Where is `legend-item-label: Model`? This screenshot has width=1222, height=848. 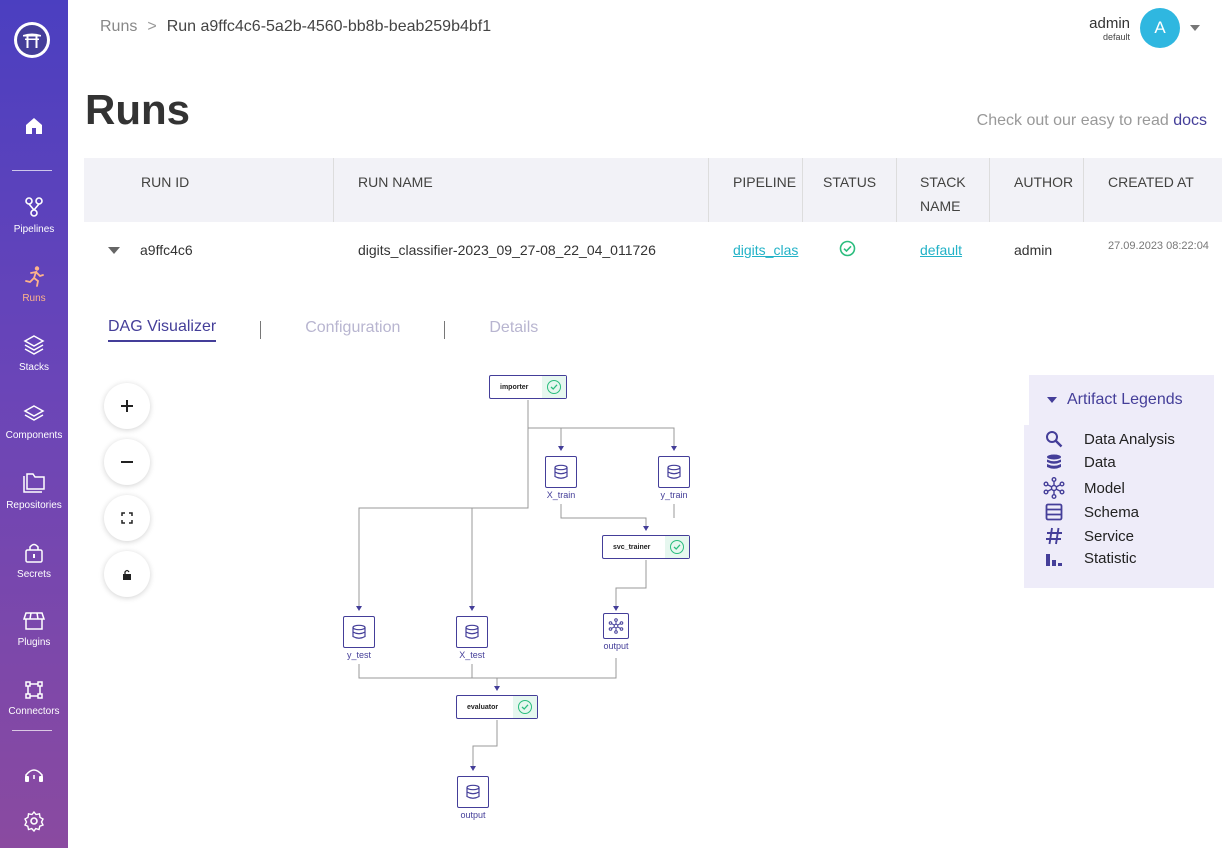 legend-item-label: Model is located at coordinates (1104, 488).